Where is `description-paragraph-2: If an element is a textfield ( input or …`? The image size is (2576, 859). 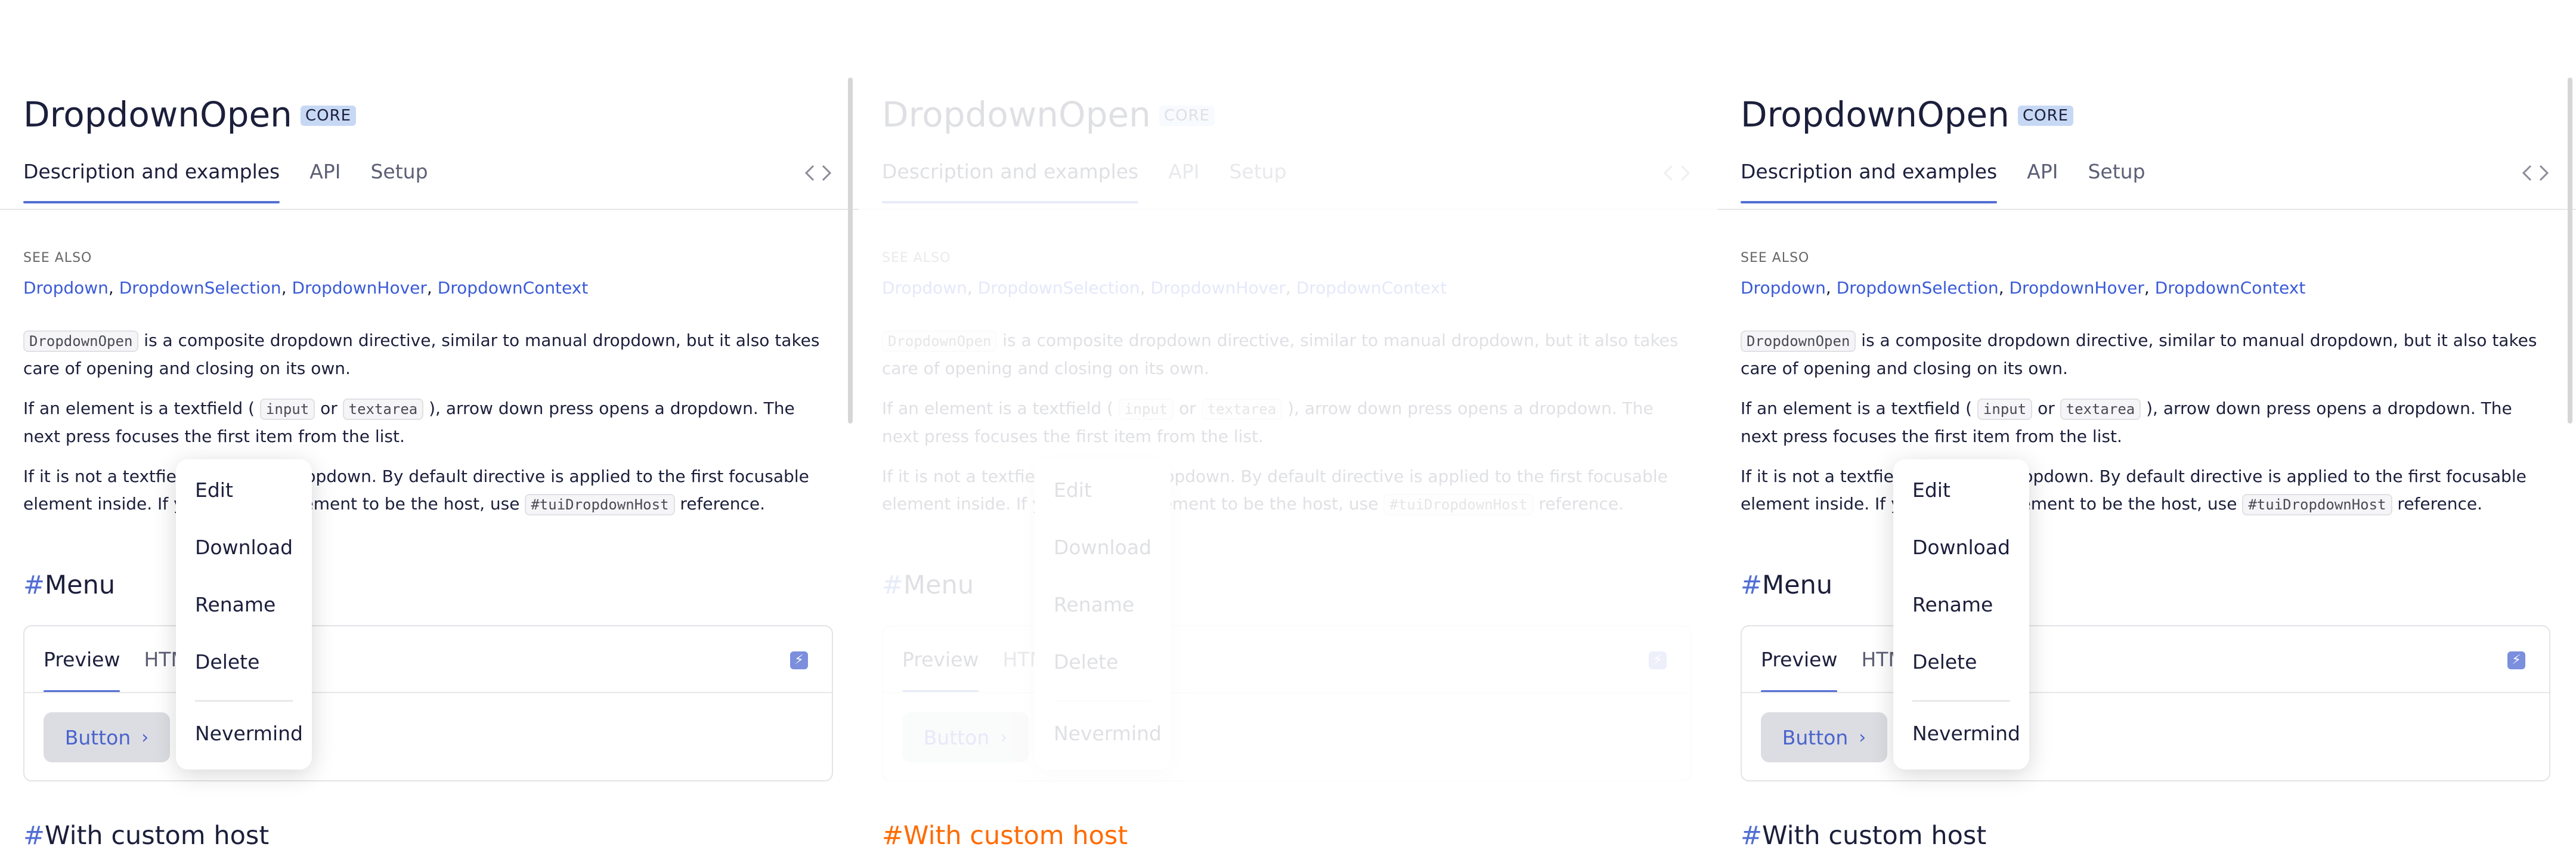 description-paragraph-2: If an element is a textfield ( input or … is located at coordinates (1282, 423).